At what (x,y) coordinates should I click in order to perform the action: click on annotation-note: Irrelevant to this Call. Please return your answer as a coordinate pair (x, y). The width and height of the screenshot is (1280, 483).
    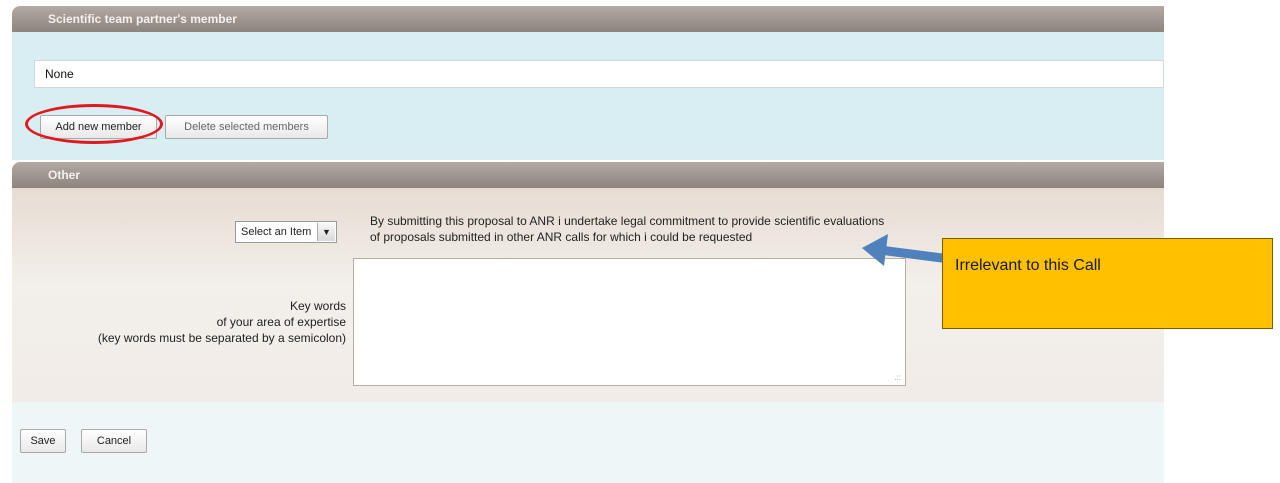
    Looking at the image, I should click on (1107, 283).